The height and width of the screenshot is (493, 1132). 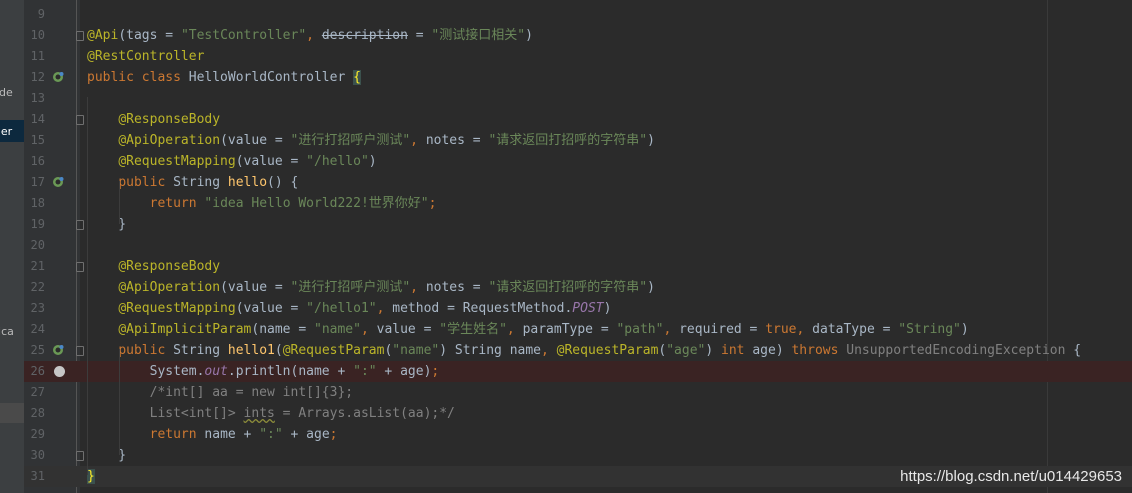 I want to click on code-token: String, so click(x=200, y=350).